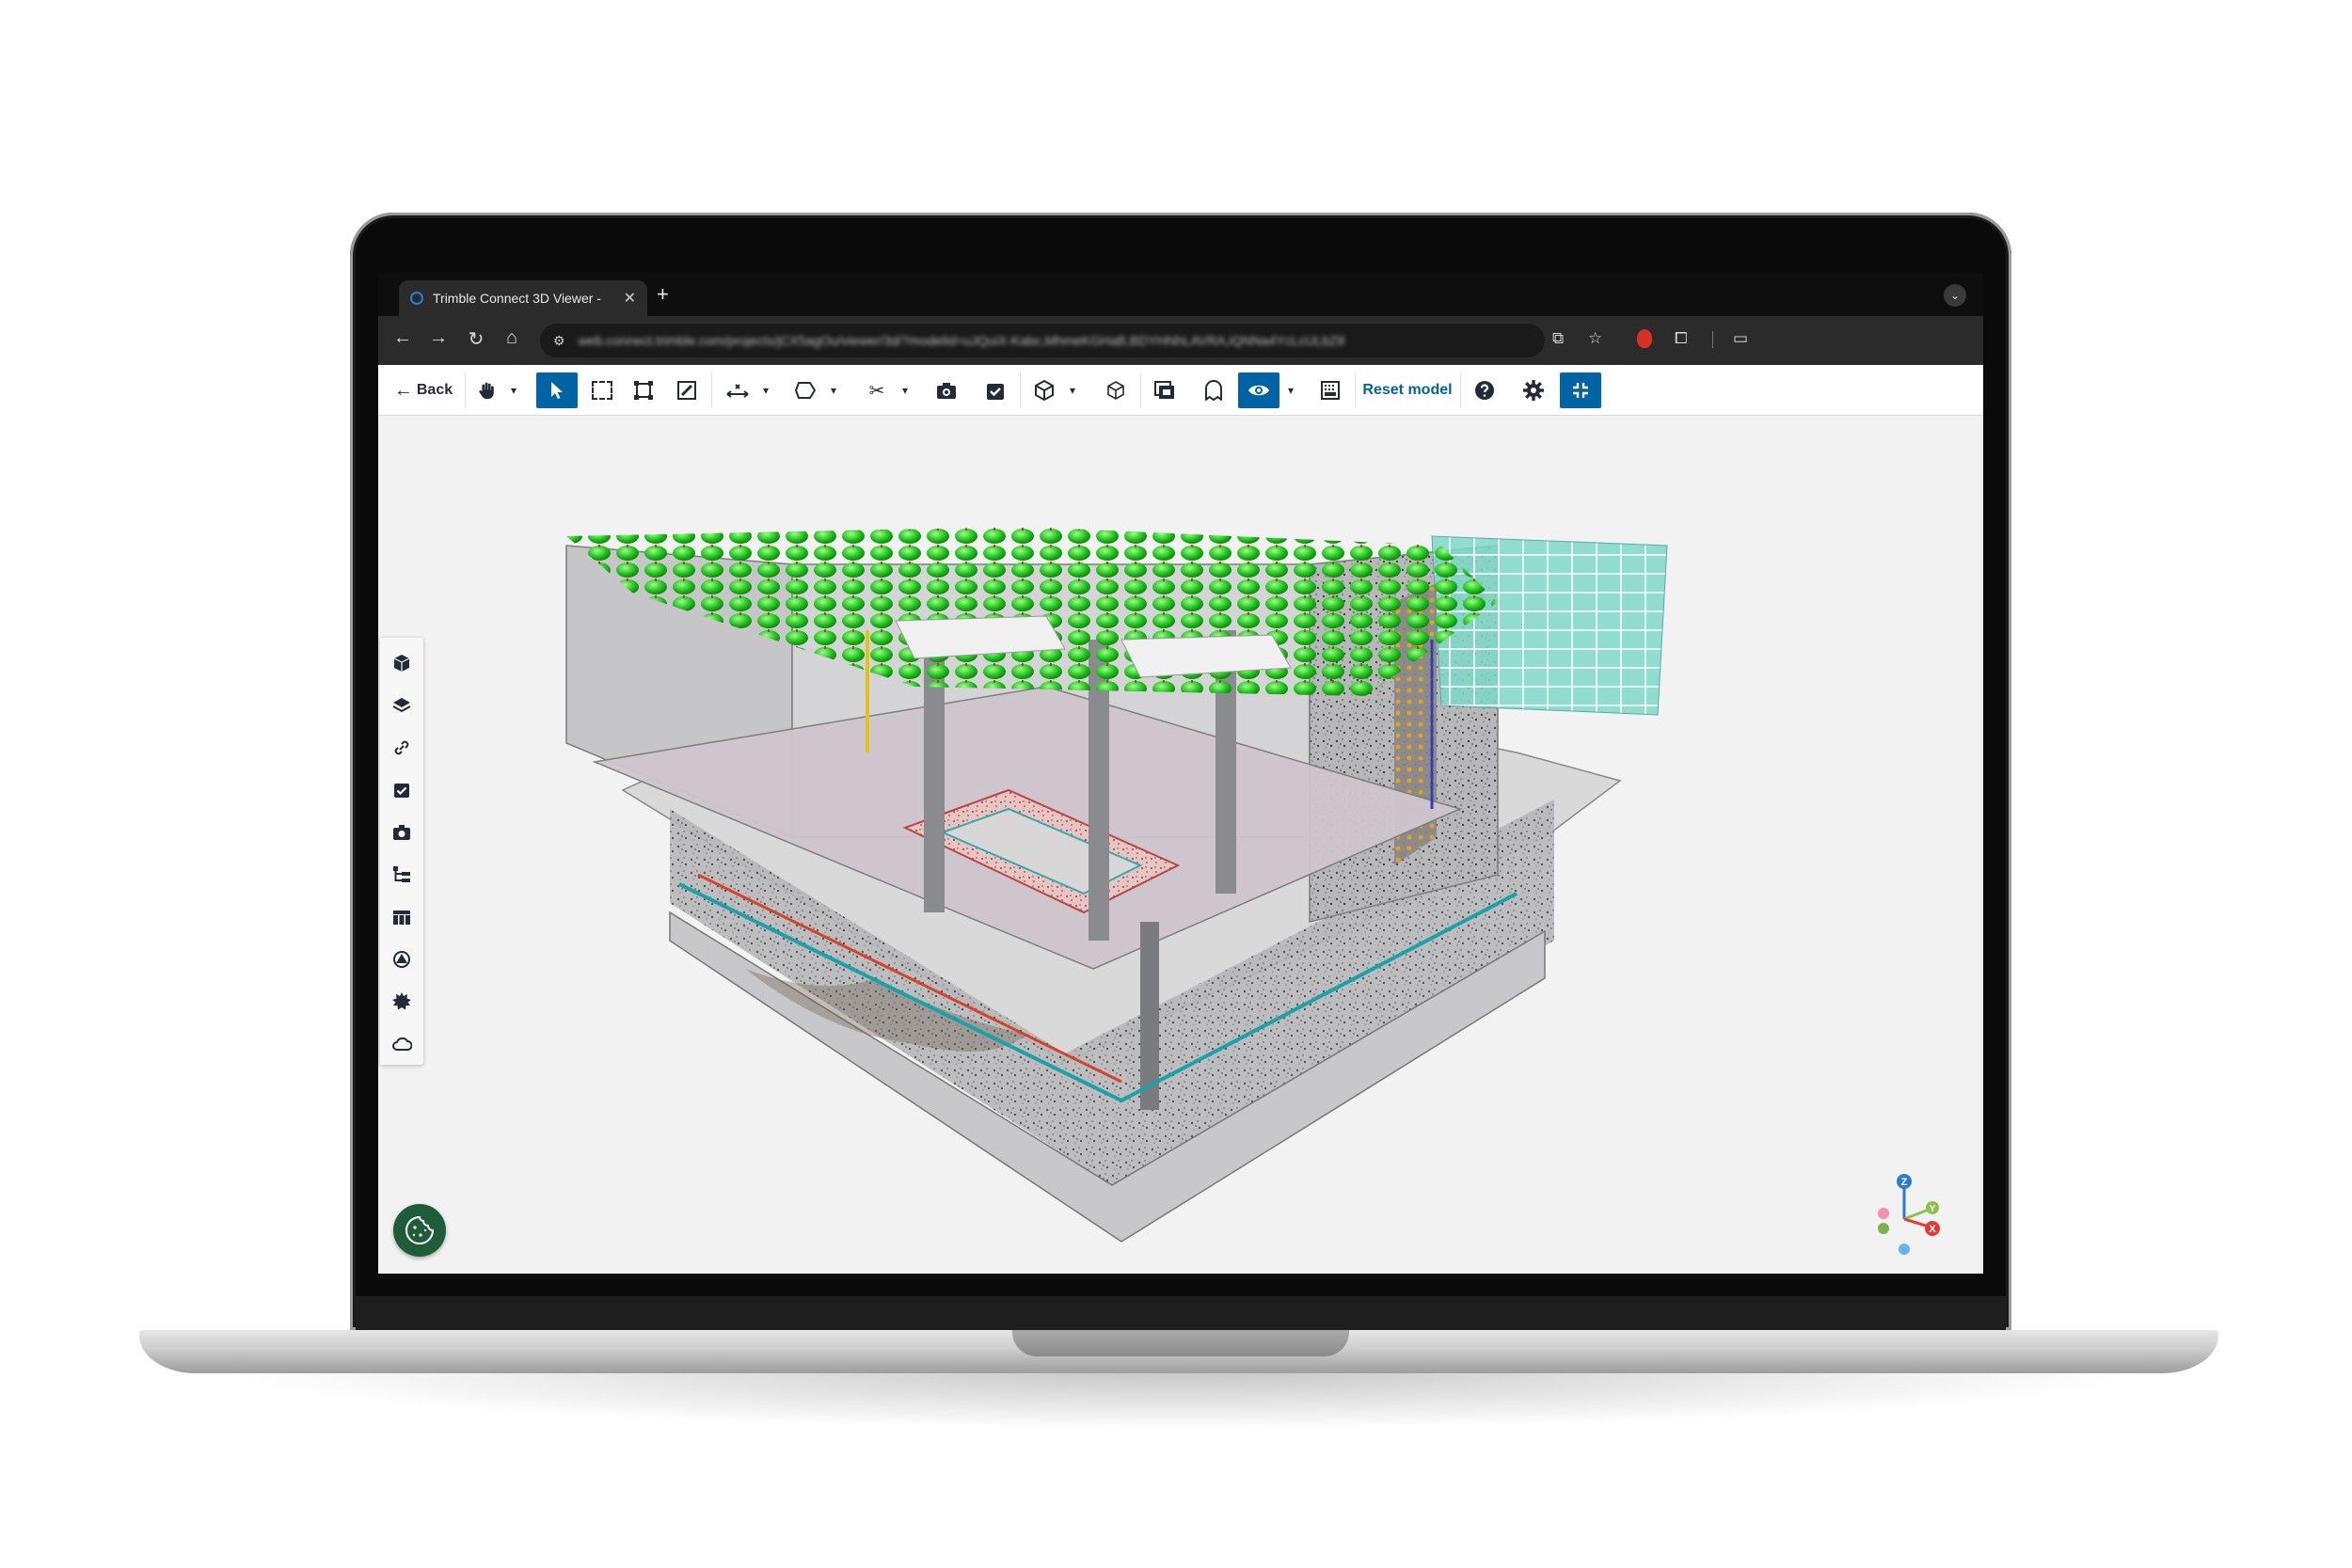  I want to click on model-cube-icon, so click(402, 663).